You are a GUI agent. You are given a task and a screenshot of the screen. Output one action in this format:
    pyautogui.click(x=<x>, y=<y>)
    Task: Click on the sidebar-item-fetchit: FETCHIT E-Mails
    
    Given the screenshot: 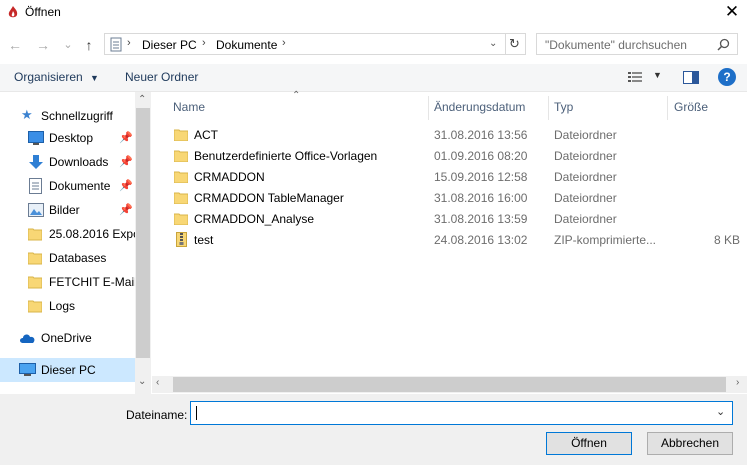 What is the action you would take?
    pyautogui.click(x=67, y=282)
    